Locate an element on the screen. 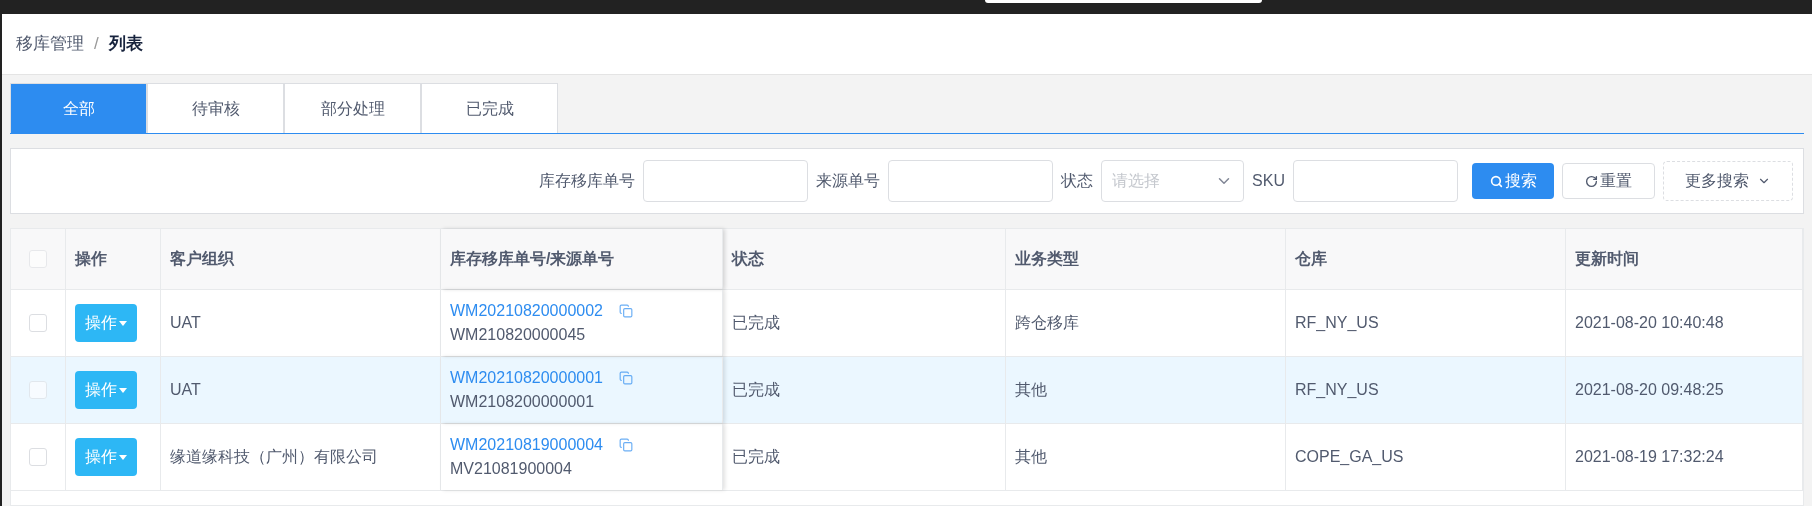 The image size is (1812, 506). table-row: 操作 缘道缘科技（广州）有限公司 WM20210819000004 MV21081900004 已完成 其他 COPE_GA_US 2021-08-19 17:32:24 is located at coordinates (907, 457).